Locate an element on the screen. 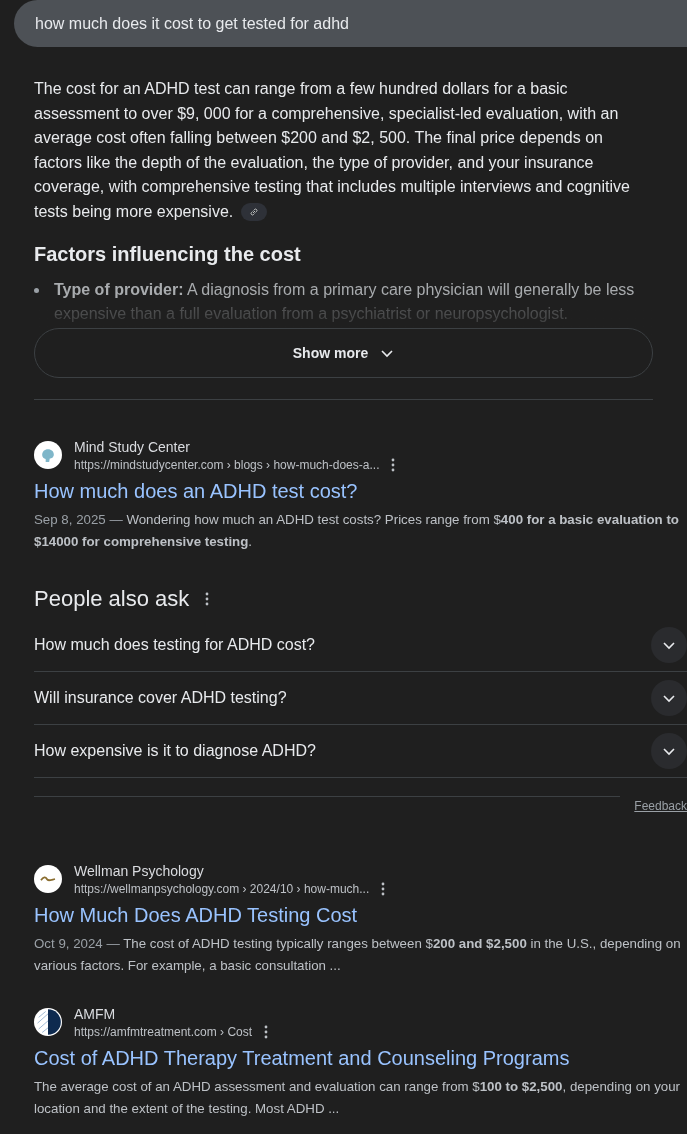 Image resolution: width=687 pixels, height=1134 pixels. result-title-link: How Much Does ADHD Testing Cost is located at coordinates (343, 915).